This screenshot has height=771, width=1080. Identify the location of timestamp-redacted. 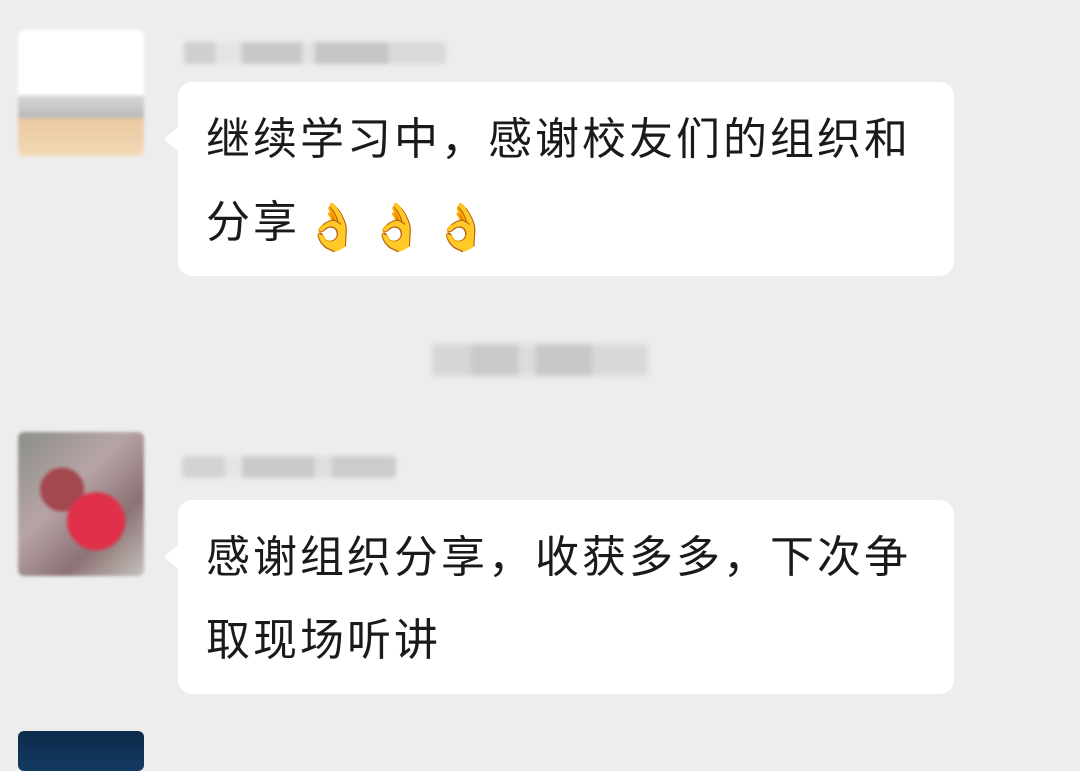
(540, 360).